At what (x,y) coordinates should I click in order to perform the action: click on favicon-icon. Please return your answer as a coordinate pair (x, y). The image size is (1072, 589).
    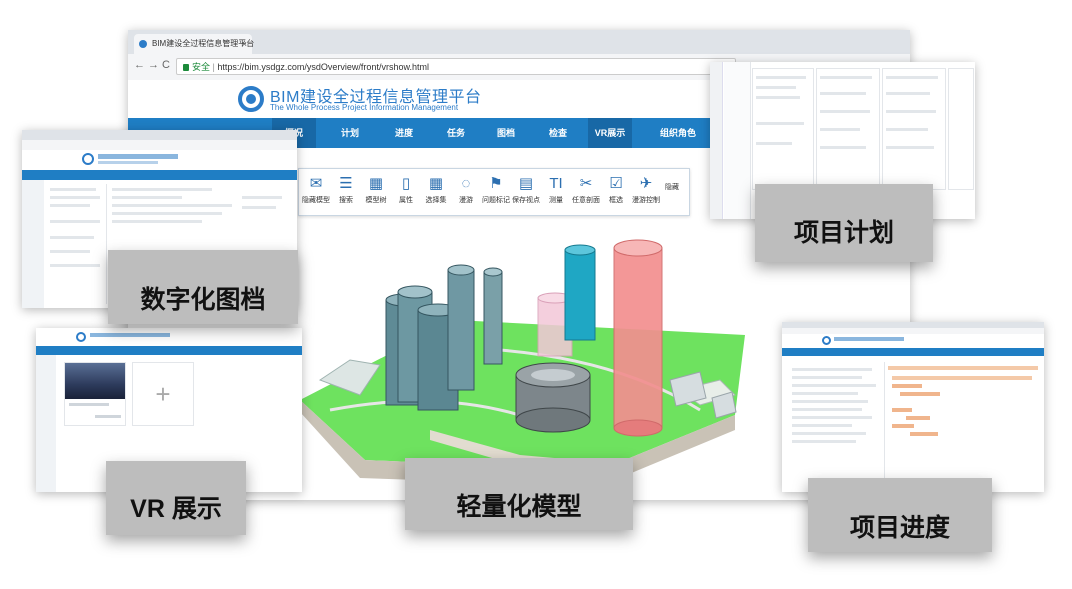
    Looking at the image, I should click on (143, 44).